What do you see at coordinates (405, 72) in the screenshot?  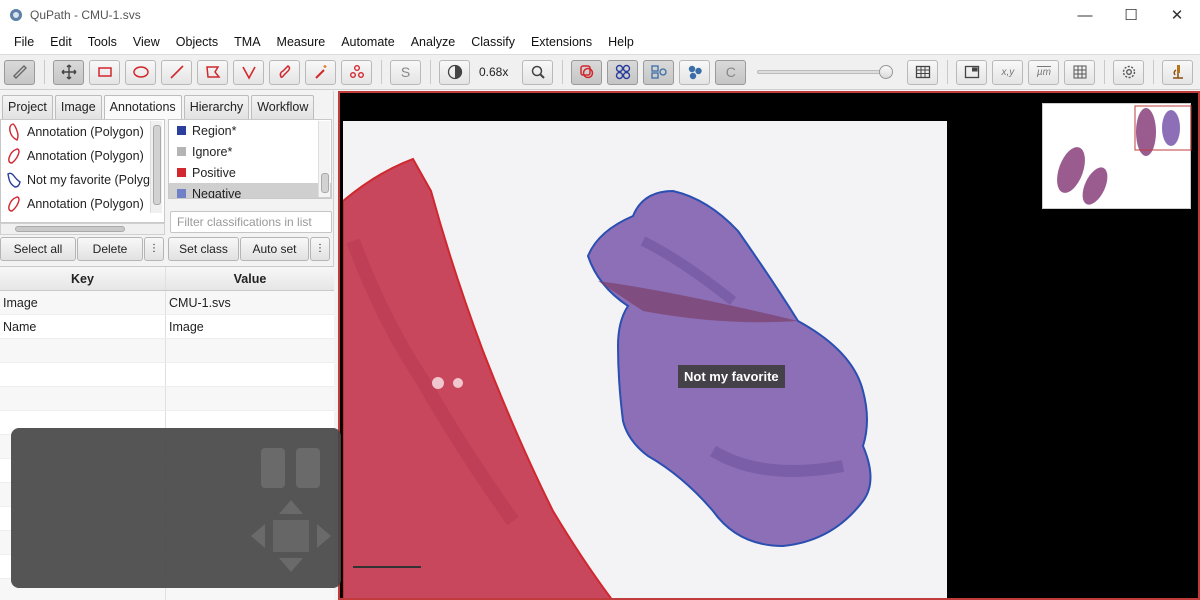 I see `selection-mode-button: S` at bounding box center [405, 72].